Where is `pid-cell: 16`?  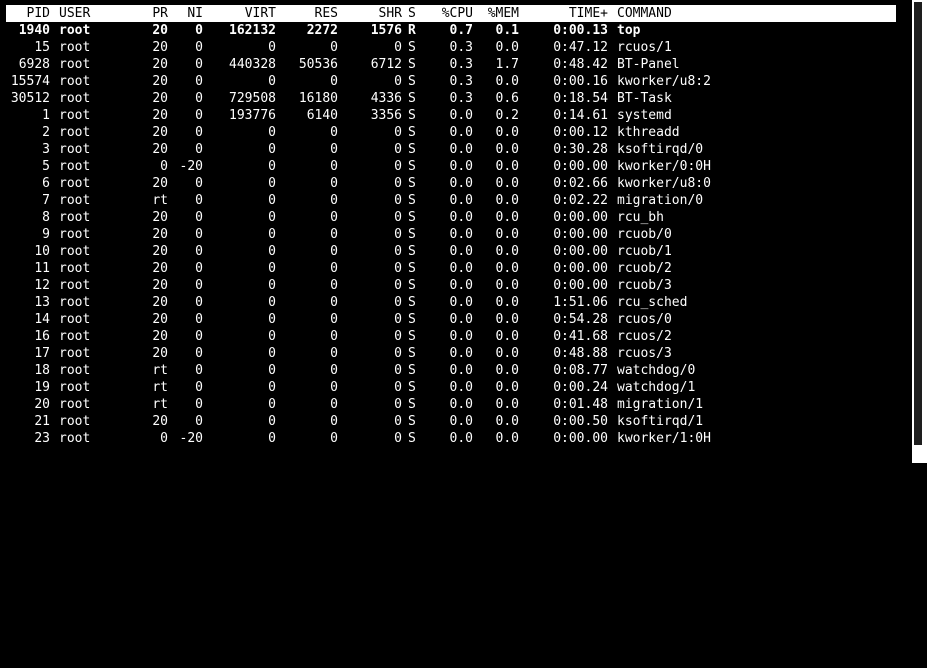 pid-cell: 16 is located at coordinates (42, 336).